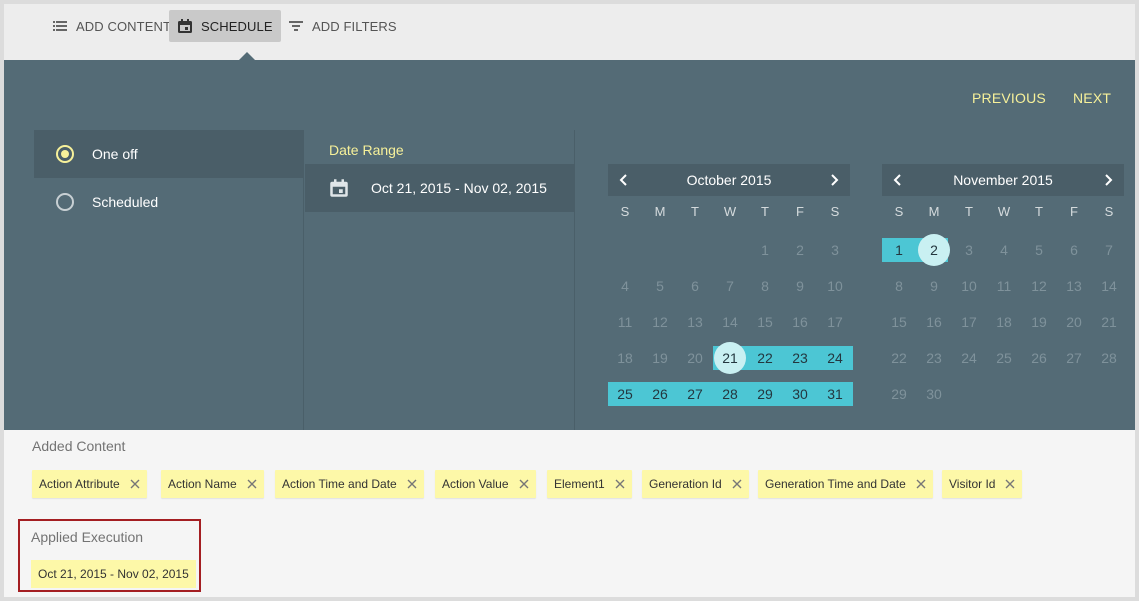 The image size is (1139, 601). Describe the element at coordinates (730, 211) in the screenshot. I see `weekday-label: W` at that location.